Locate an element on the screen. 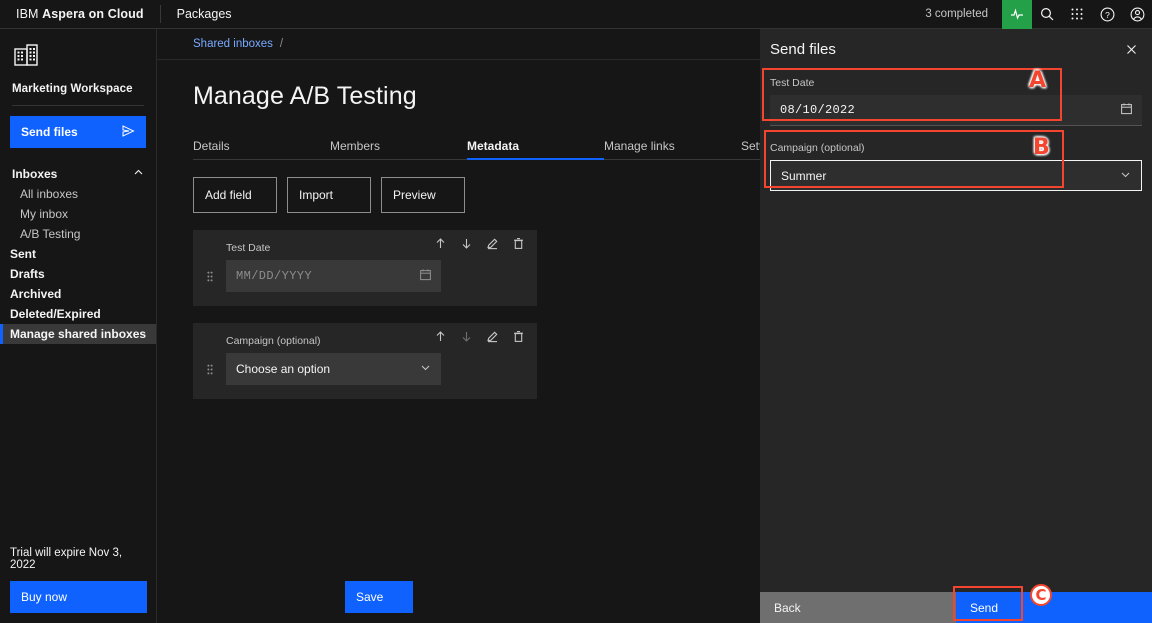 The width and height of the screenshot is (1152, 623). tab-details: Details is located at coordinates (261, 146).